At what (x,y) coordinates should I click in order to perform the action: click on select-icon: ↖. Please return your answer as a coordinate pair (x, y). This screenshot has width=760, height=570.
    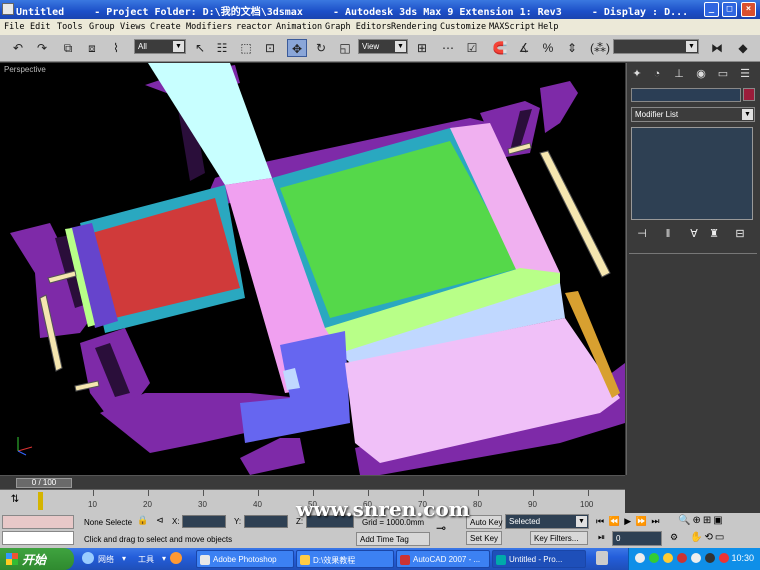
    Looking at the image, I should click on (200, 48).